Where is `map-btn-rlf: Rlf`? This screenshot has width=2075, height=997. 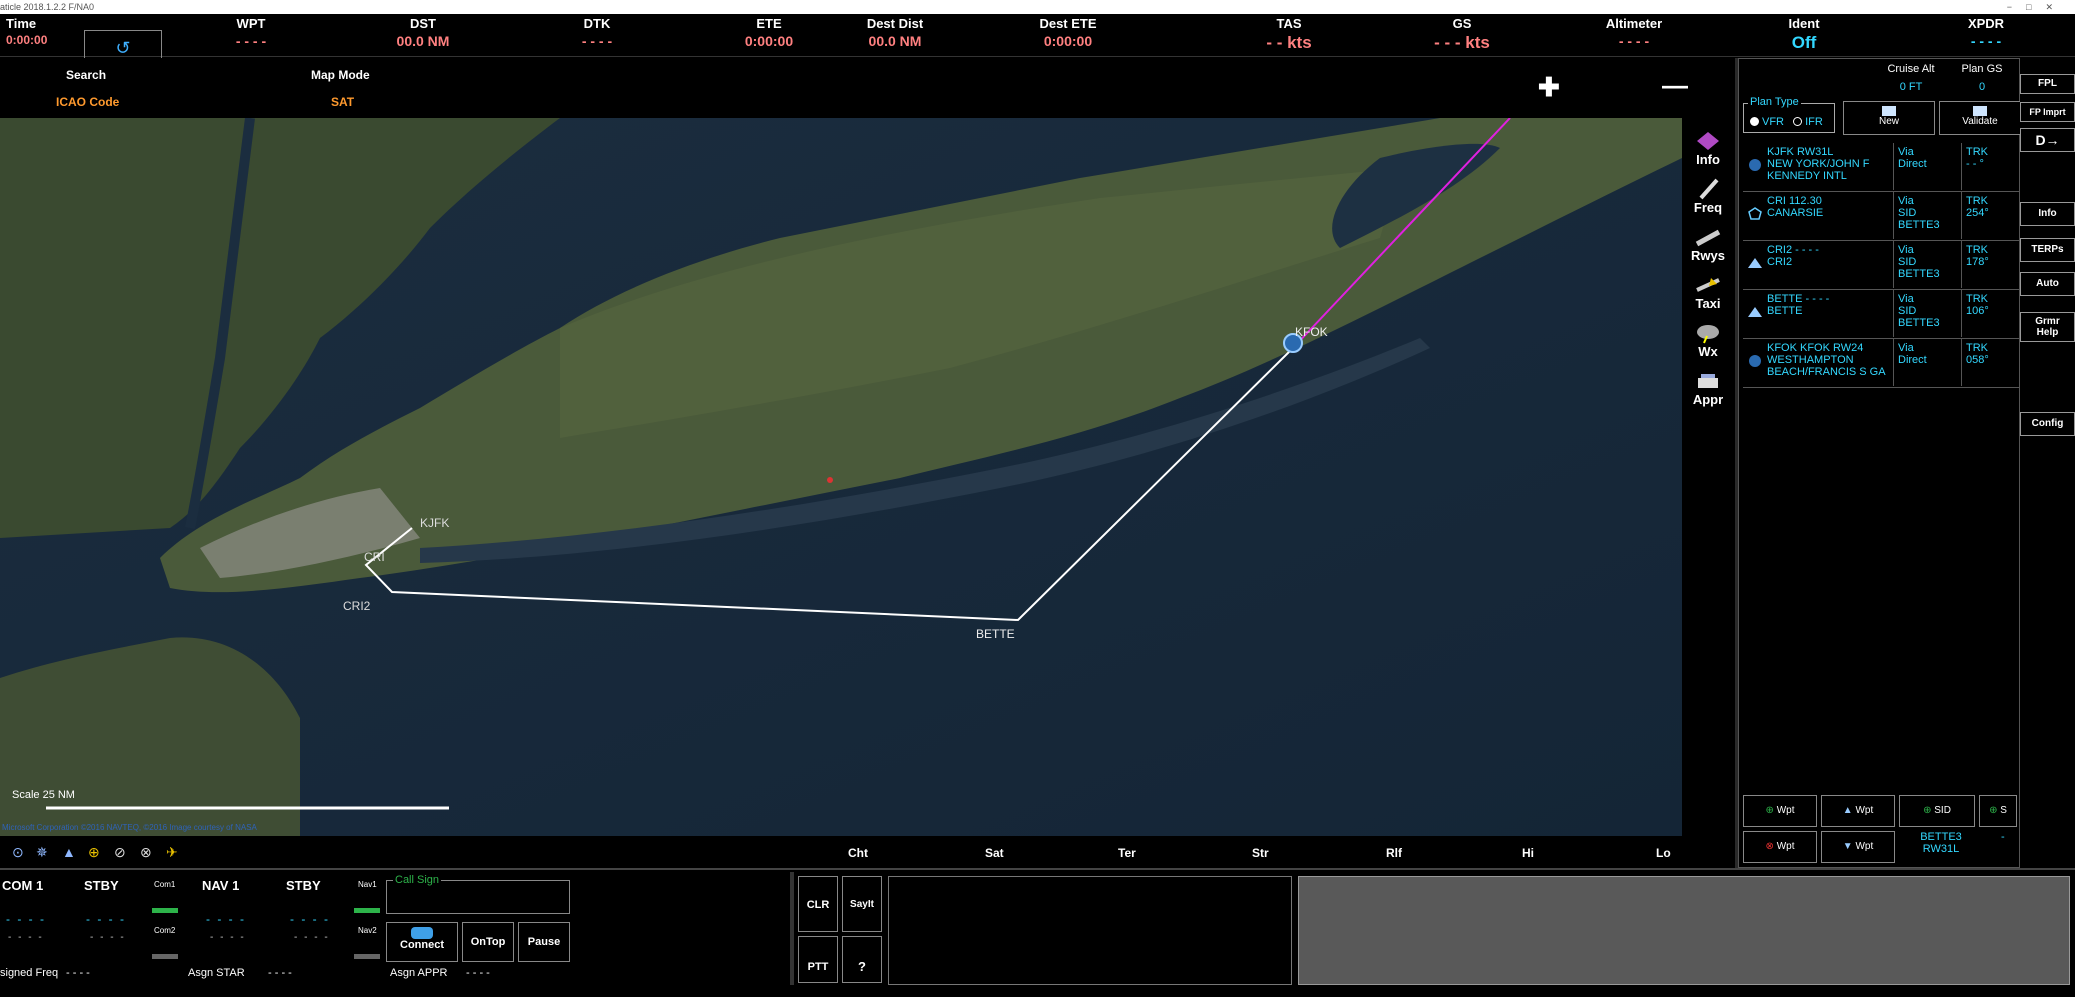 map-btn-rlf: Rlf is located at coordinates (1394, 853).